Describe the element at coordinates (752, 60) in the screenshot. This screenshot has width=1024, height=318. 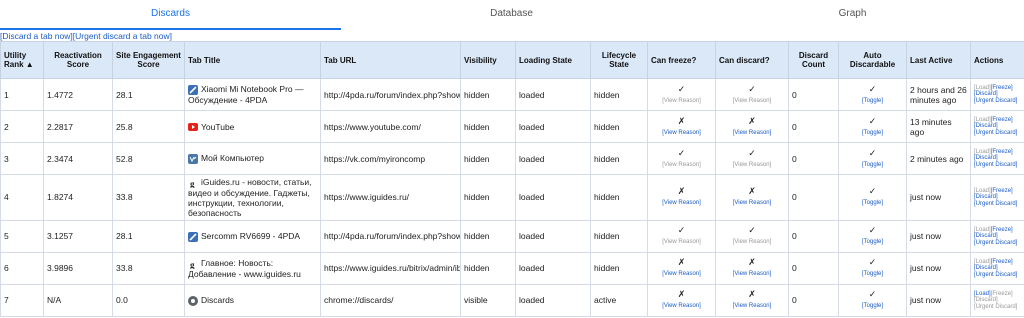
I see `col-discard: Can discard?` at that location.